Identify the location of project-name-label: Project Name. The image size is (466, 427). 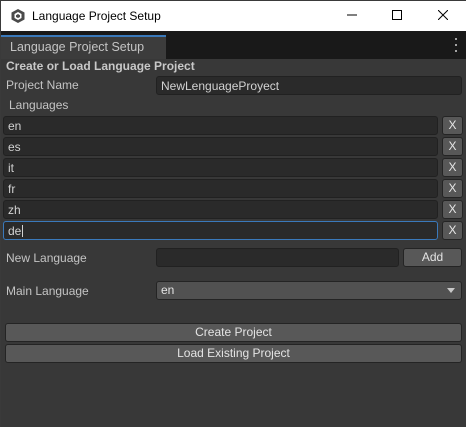
(42, 85).